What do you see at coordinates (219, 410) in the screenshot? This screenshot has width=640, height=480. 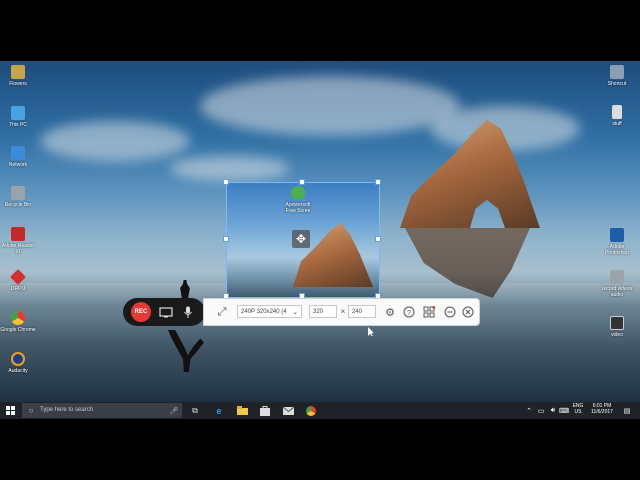 I see `edge-icon: e` at bounding box center [219, 410].